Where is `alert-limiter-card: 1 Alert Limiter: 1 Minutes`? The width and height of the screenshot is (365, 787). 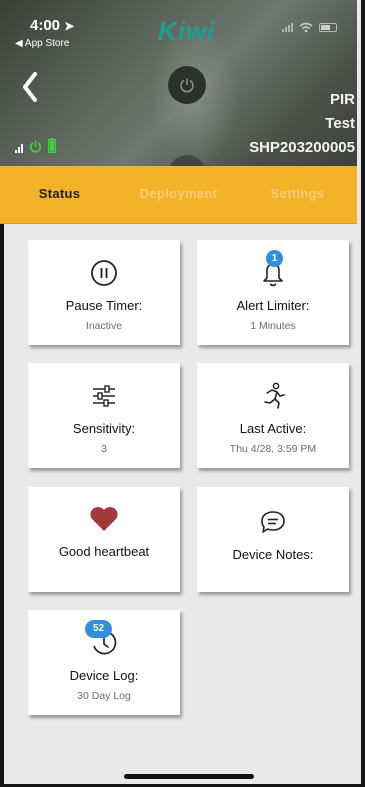
alert-limiter-card: 1 Alert Limiter: 1 Minutes is located at coordinates (273, 292).